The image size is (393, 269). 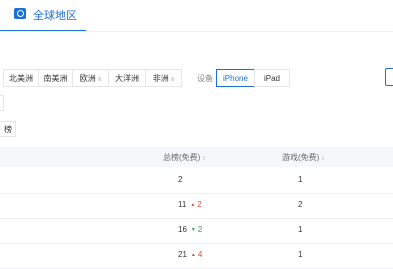 What do you see at coordinates (55, 16) in the screenshot?
I see `tab-global-region-label: 全球地区` at bounding box center [55, 16].